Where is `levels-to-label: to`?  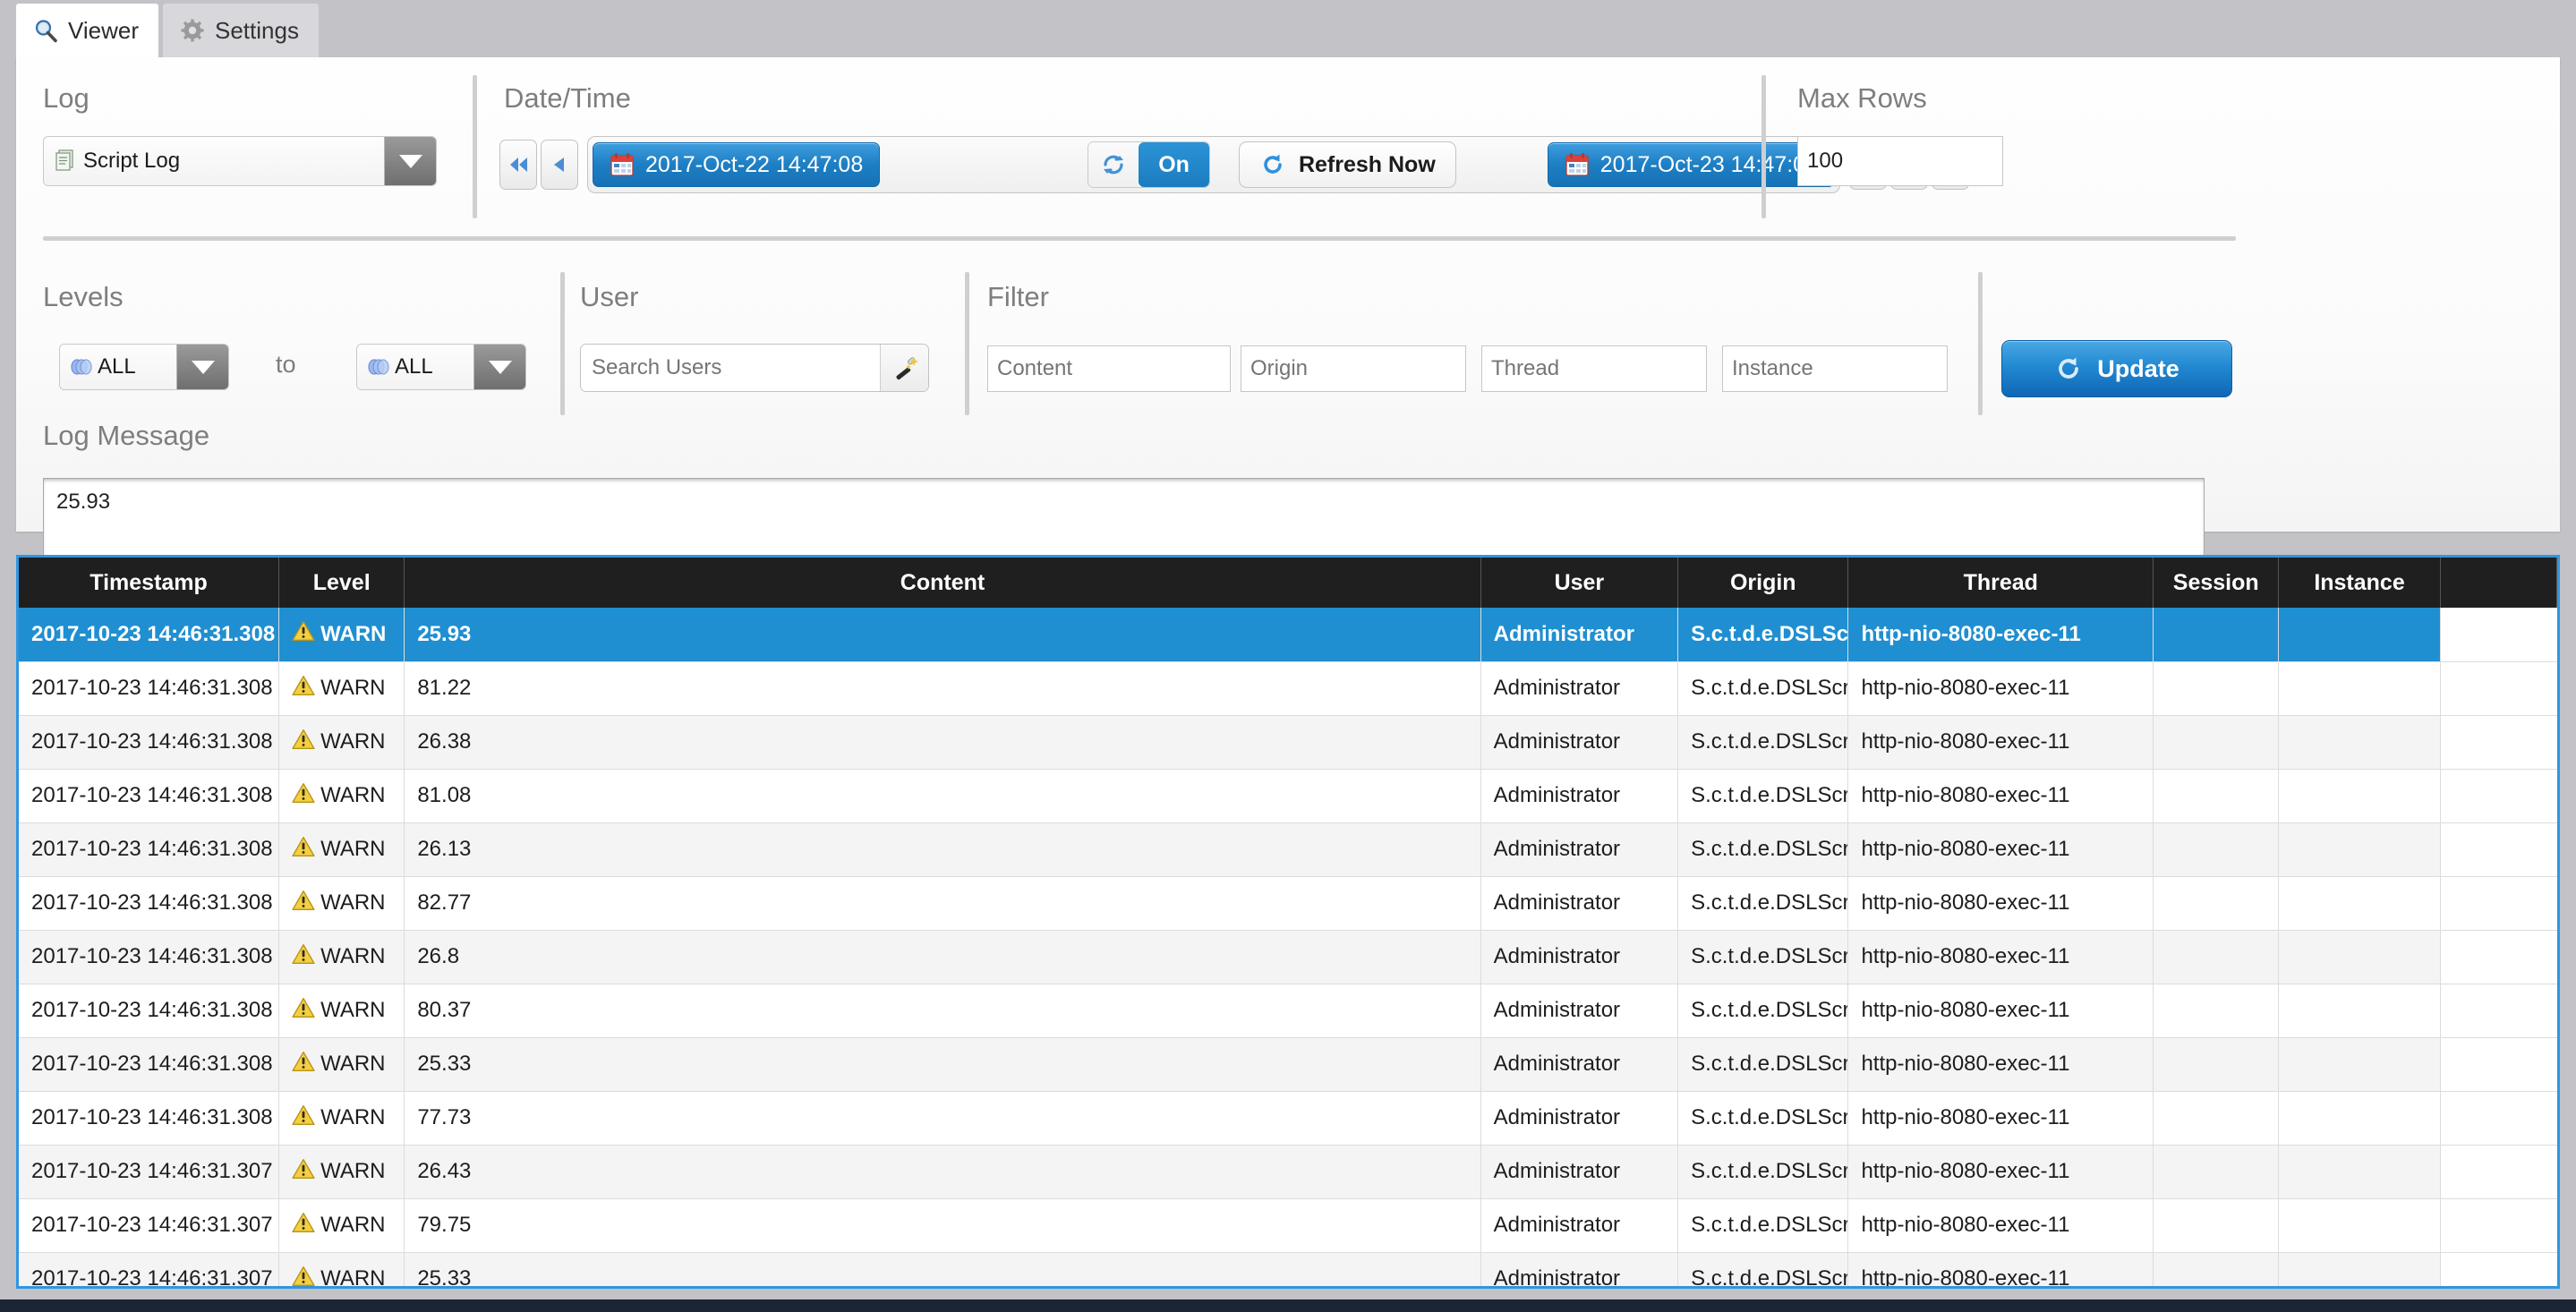 levels-to-label: to is located at coordinates (286, 364).